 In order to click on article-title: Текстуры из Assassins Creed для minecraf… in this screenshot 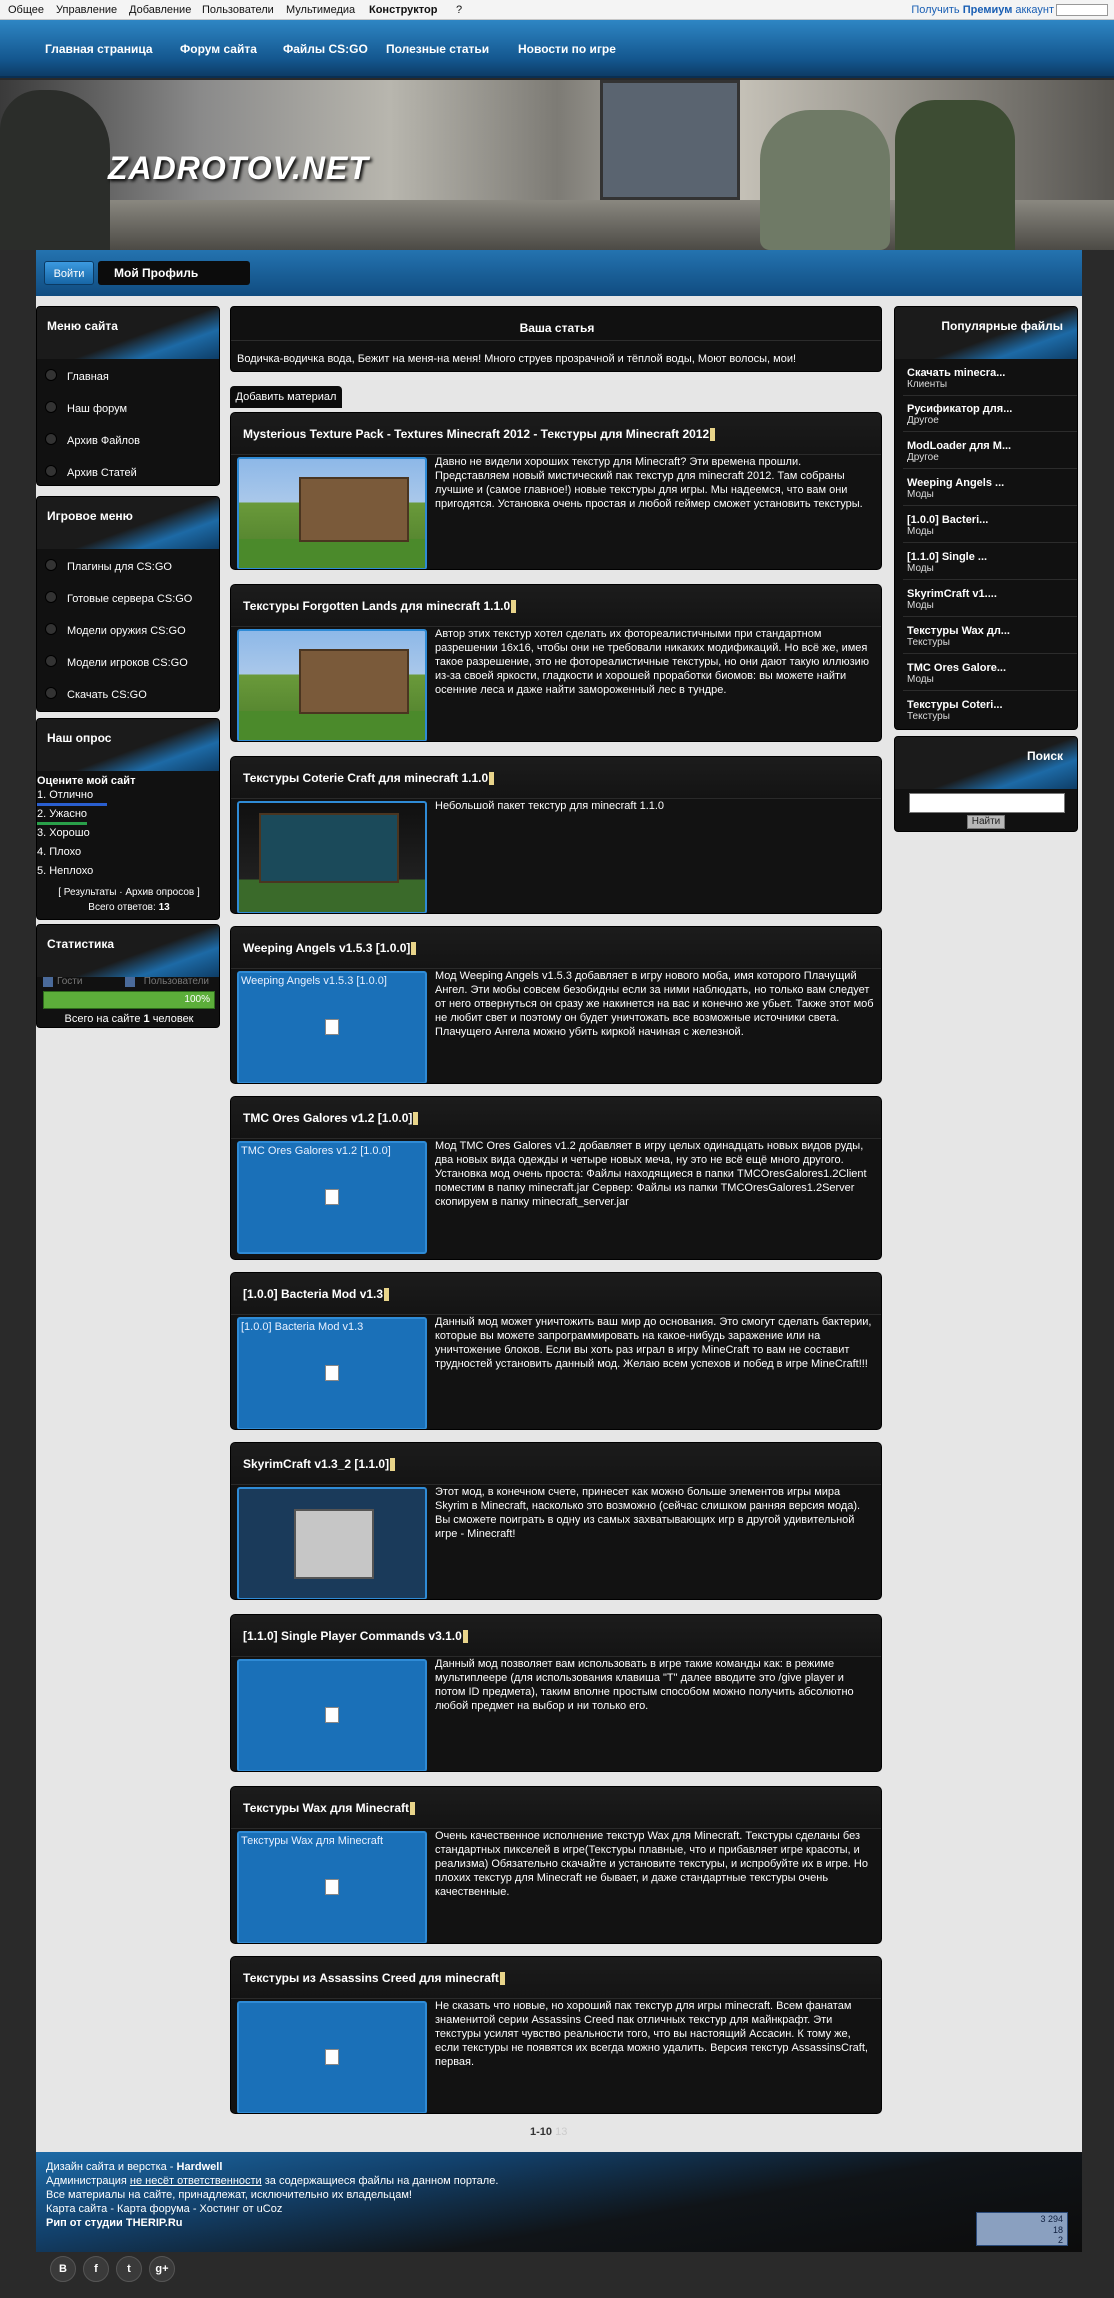, I will do `click(374, 1978)`.